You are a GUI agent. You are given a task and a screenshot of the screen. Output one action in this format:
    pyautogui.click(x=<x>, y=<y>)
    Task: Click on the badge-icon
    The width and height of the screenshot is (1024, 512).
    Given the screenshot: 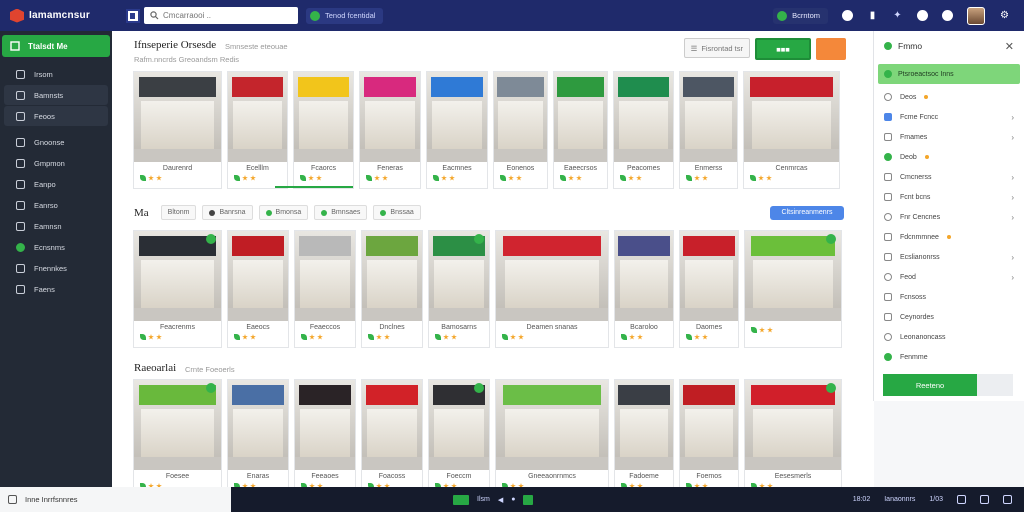 What is the action you would take?
    pyautogui.click(x=479, y=388)
    